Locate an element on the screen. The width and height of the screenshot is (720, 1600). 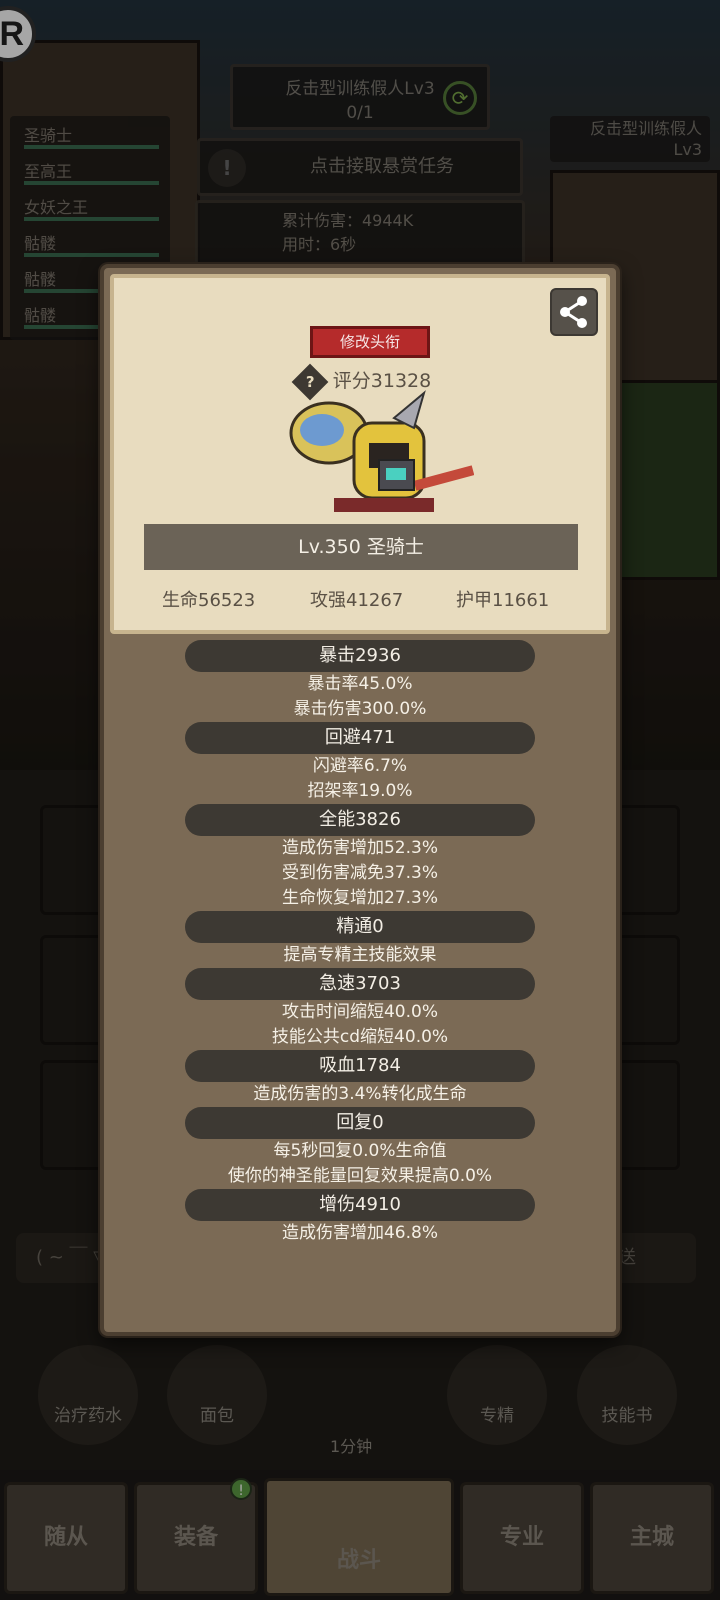
stat-group-crit: 暴击2936 暴击率45.0% 暴击伤害300.0% is located at coordinates (360, 681).